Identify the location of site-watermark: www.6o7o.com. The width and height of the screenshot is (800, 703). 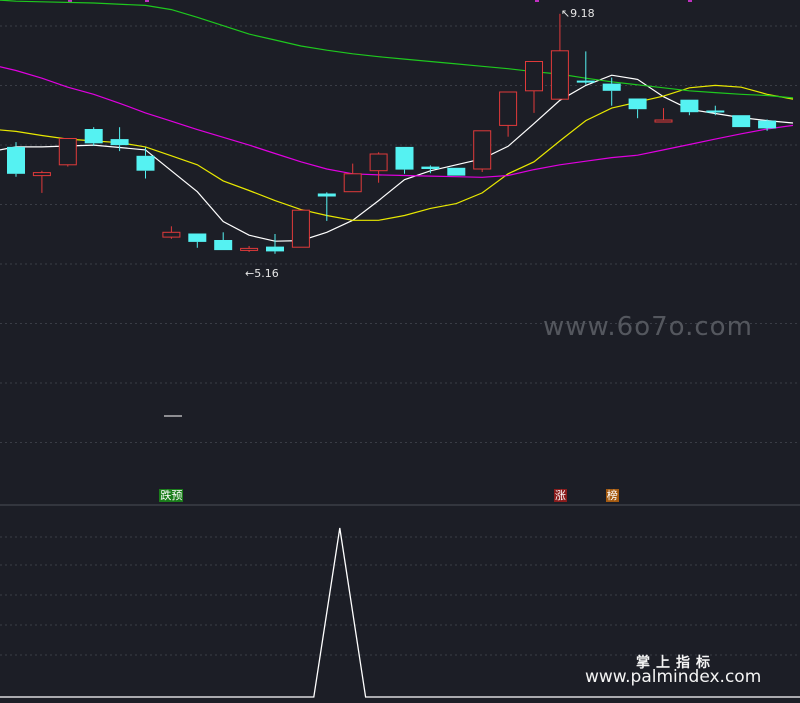
(648, 327).